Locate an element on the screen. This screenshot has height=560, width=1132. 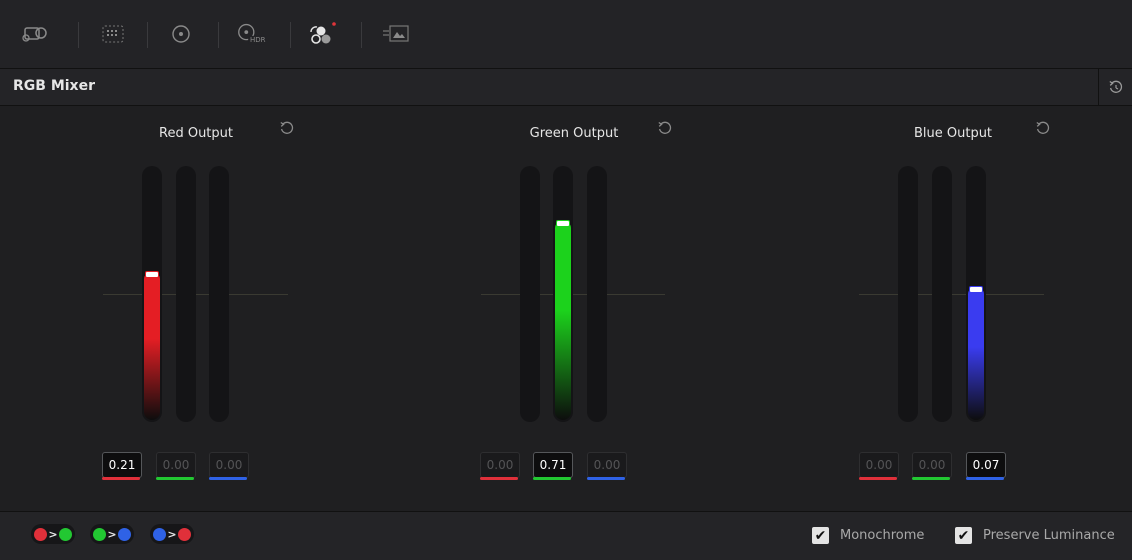
swap-green-blue-button: > is located at coordinates (112, 534).